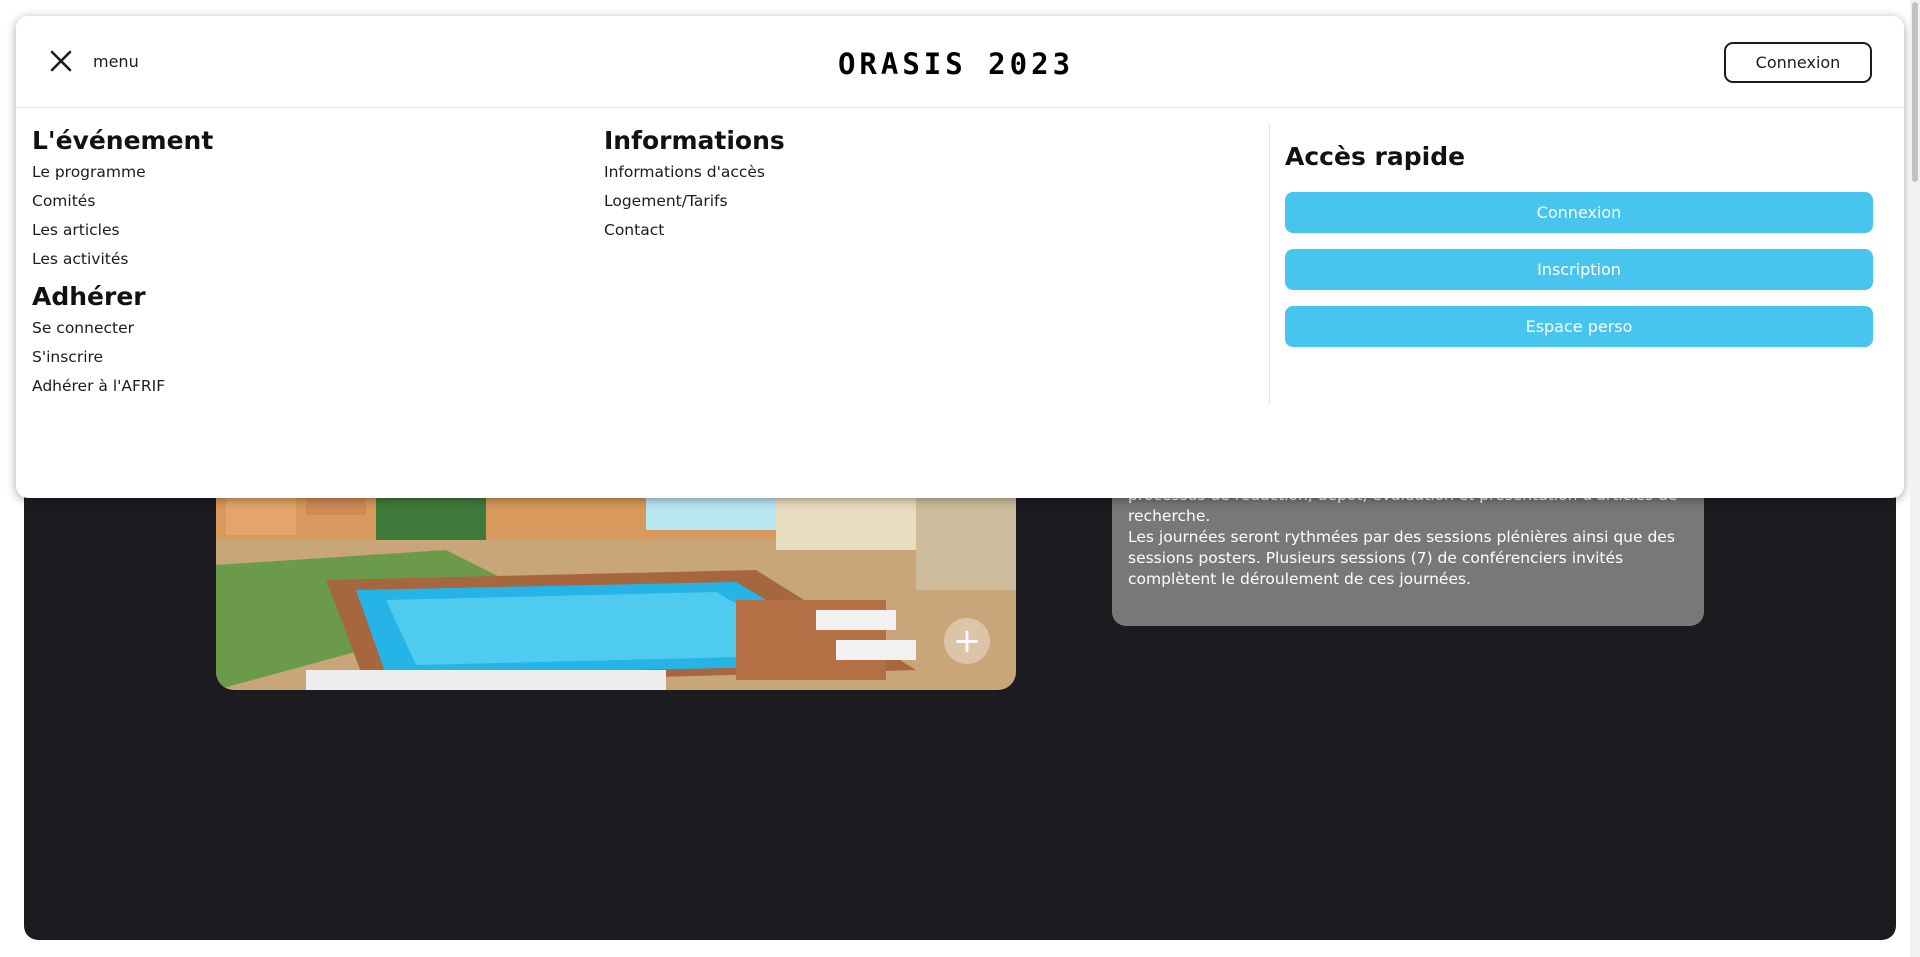  I want to click on nav-link-se-connecter: Se connecter, so click(272, 328).